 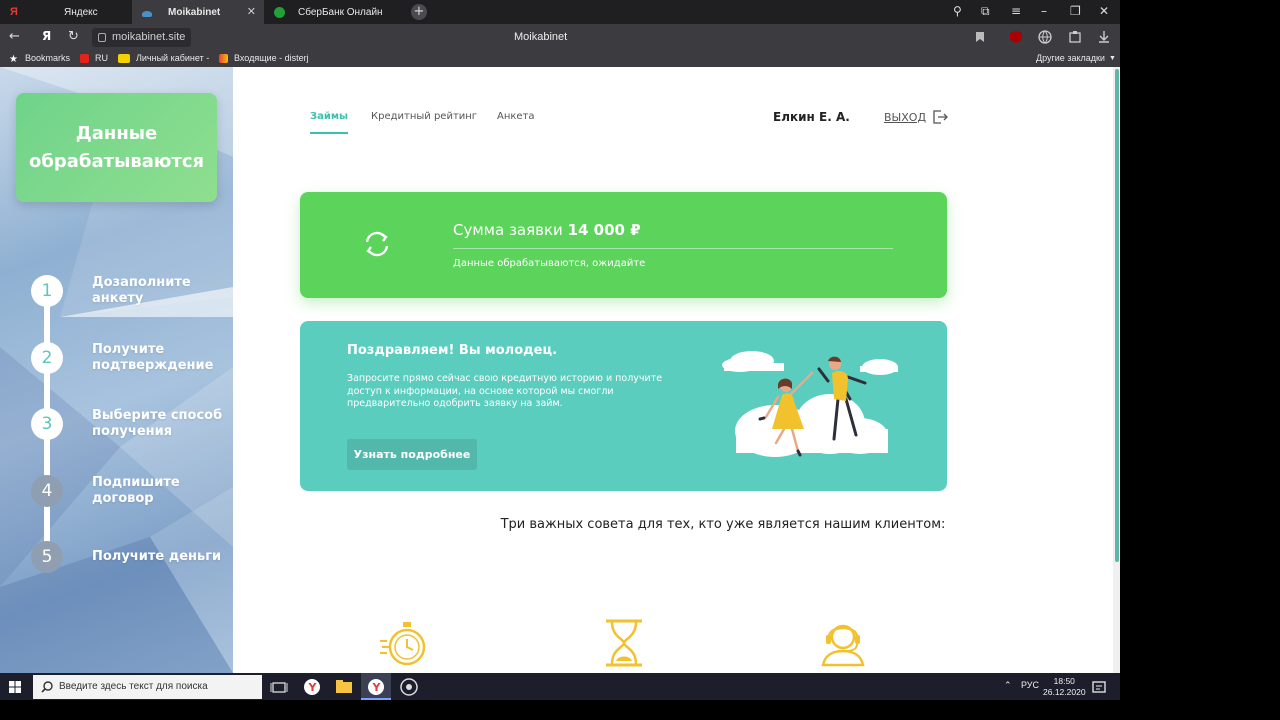 What do you see at coordinates (673, 248) in the screenshot?
I see `divider` at bounding box center [673, 248].